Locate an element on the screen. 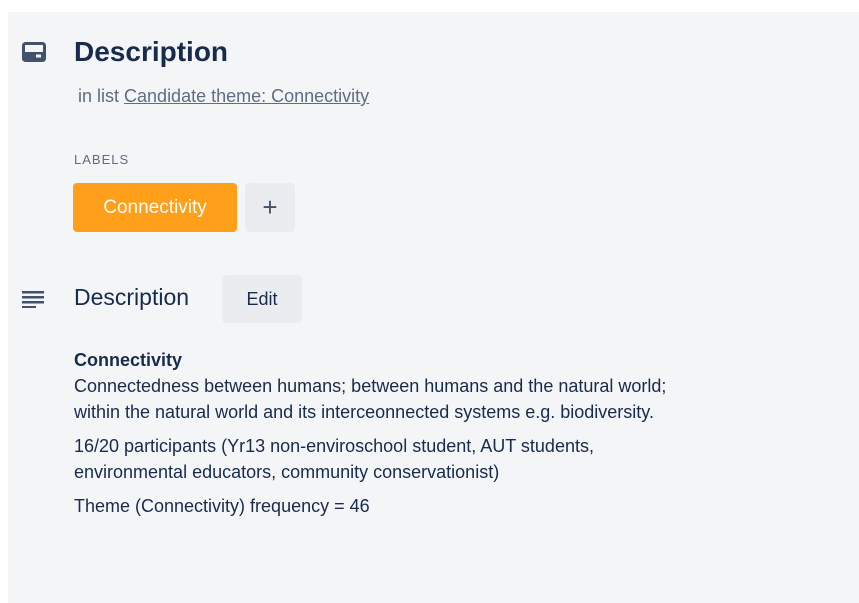 This screenshot has height=603, width=859. add-label-button: + is located at coordinates (270, 207).